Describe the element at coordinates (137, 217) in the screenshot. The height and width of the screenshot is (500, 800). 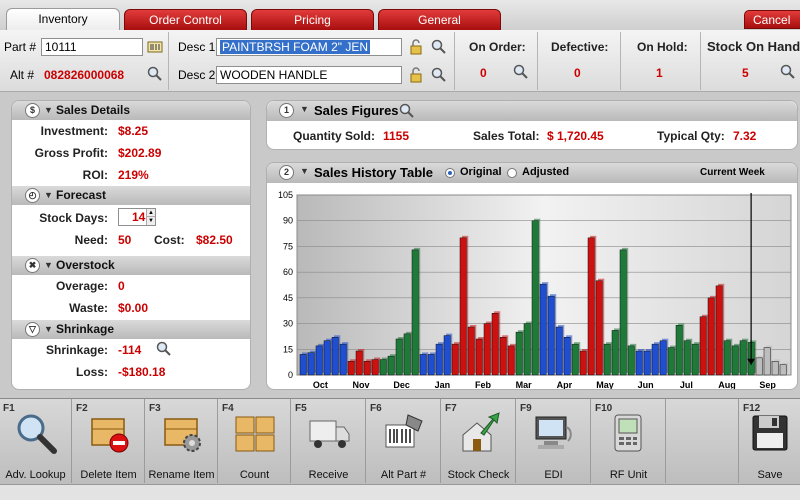
I see `stock-days-stepper: 14 ▲ ▼` at that location.